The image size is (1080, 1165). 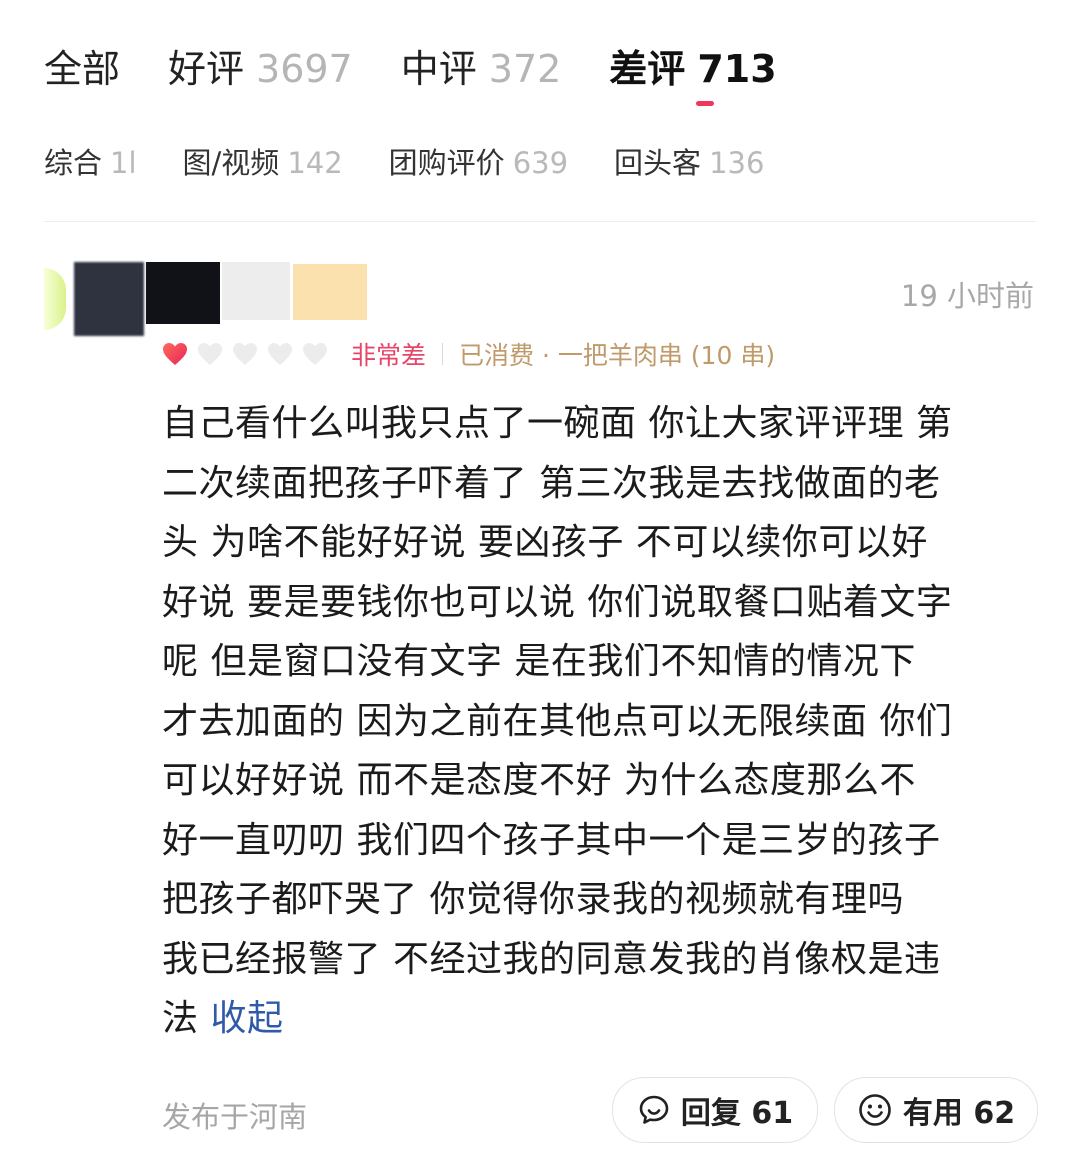 What do you see at coordinates (551, 959) in the screenshot?
I see `review-line: 我已经报警了 不经过我的同意发我的肖像权是违` at bounding box center [551, 959].